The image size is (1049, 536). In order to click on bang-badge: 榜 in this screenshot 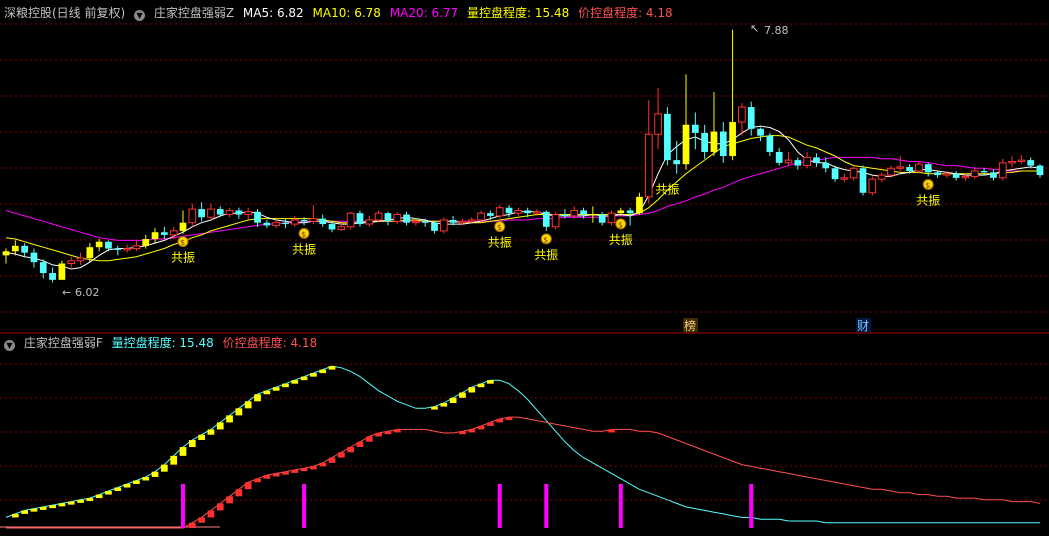, I will do `click(690, 325)`.